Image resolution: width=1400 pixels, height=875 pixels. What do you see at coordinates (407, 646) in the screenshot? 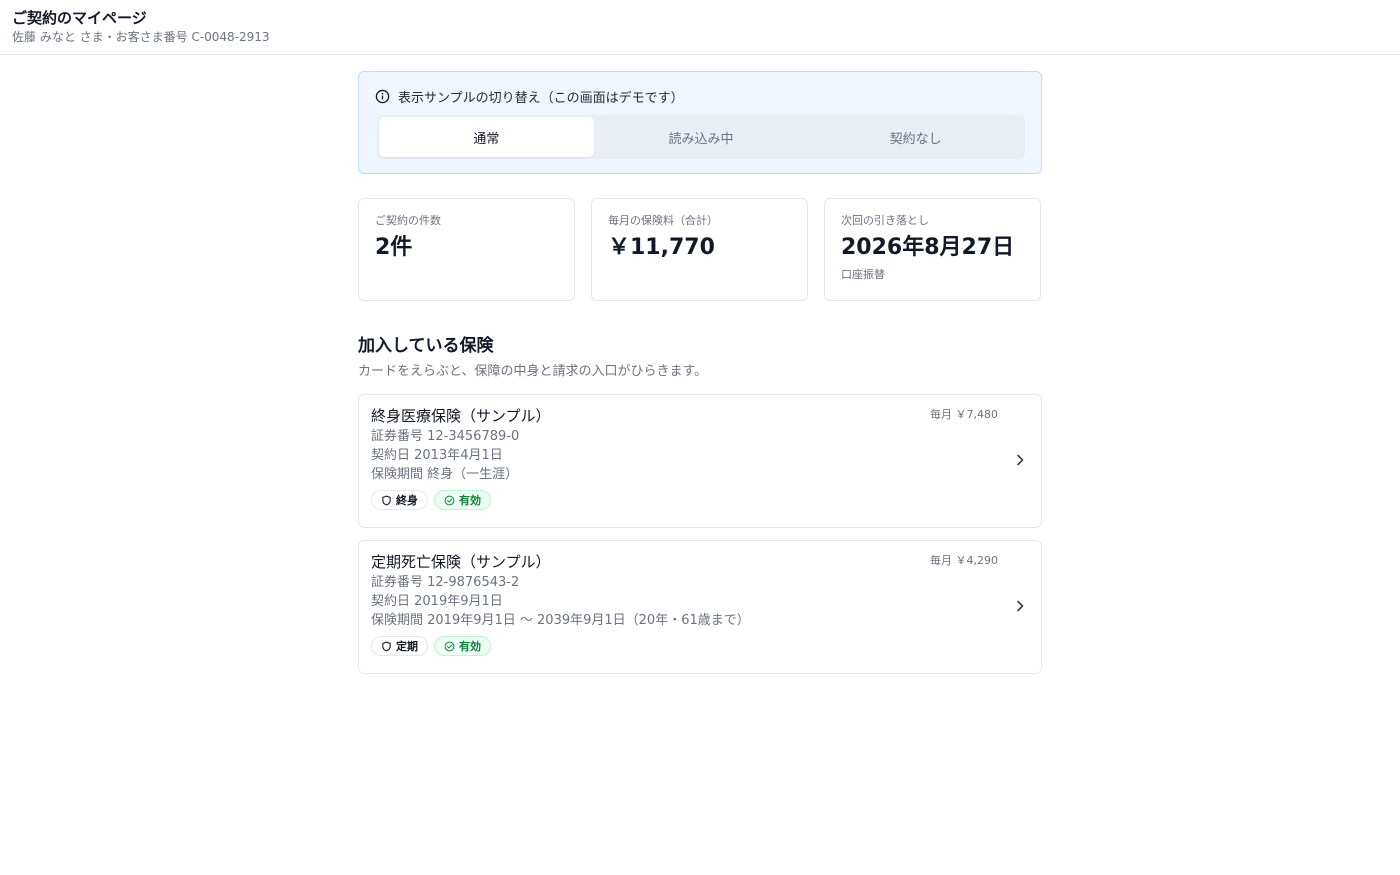
I see `type-badge-label: 定期` at bounding box center [407, 646].